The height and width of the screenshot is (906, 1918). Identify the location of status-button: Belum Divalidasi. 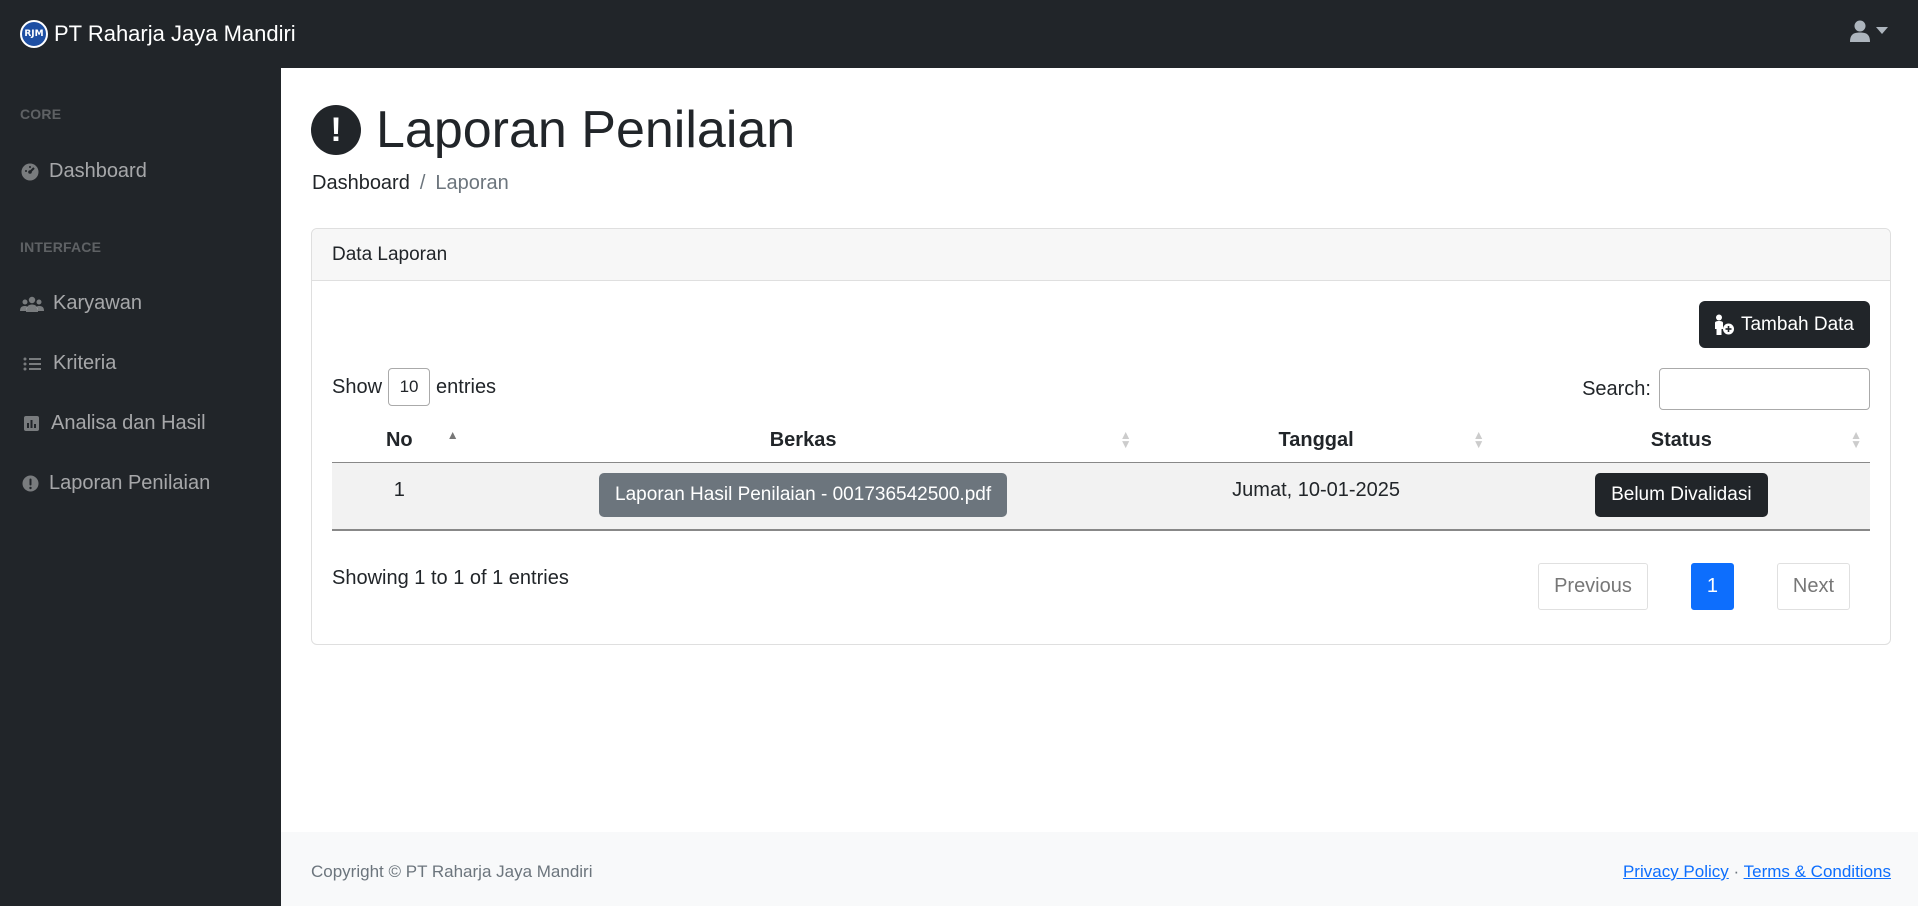
(1681, 494).